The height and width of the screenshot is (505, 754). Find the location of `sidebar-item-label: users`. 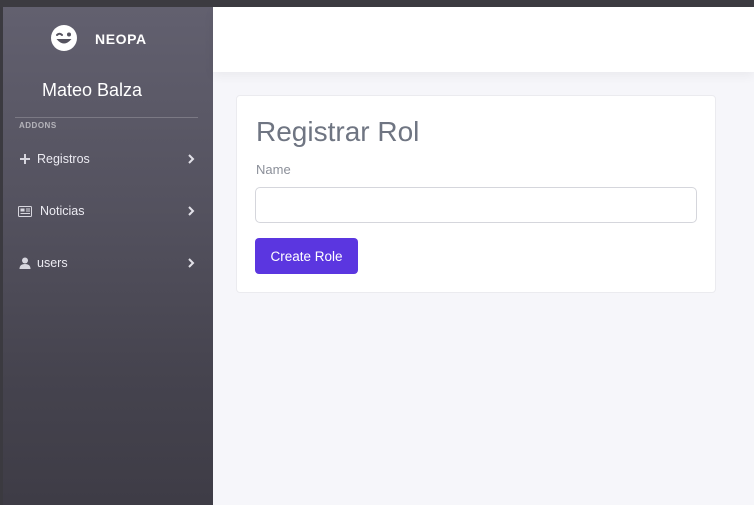

sidebar-item-label: users is located at coordinates (52, 263).